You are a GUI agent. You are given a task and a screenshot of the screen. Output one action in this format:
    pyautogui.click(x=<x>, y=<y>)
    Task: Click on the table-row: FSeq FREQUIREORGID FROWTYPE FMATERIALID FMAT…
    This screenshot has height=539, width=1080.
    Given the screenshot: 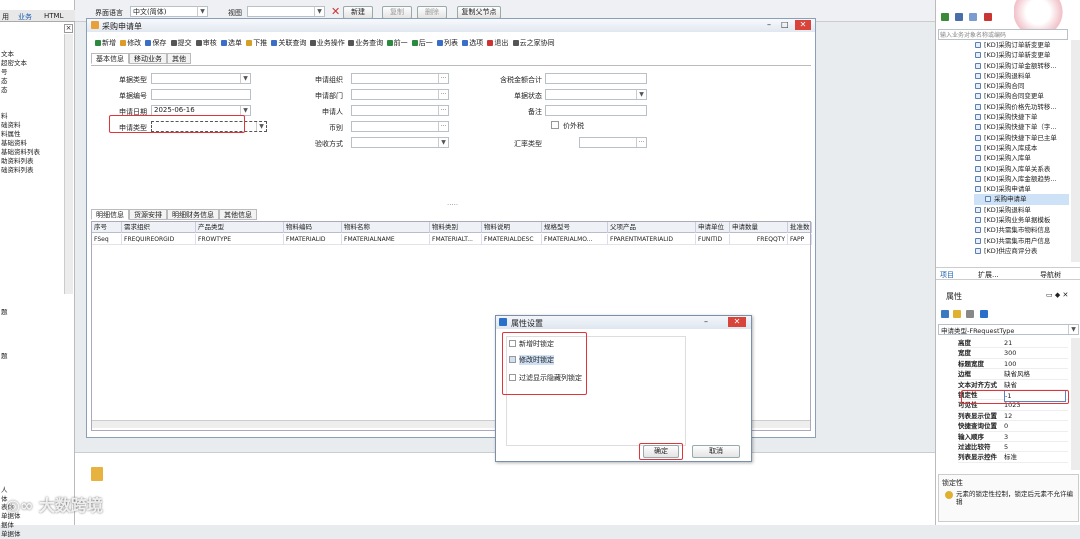 What is the action you would take?
    pyautogui.click(x=452, y=239)
    